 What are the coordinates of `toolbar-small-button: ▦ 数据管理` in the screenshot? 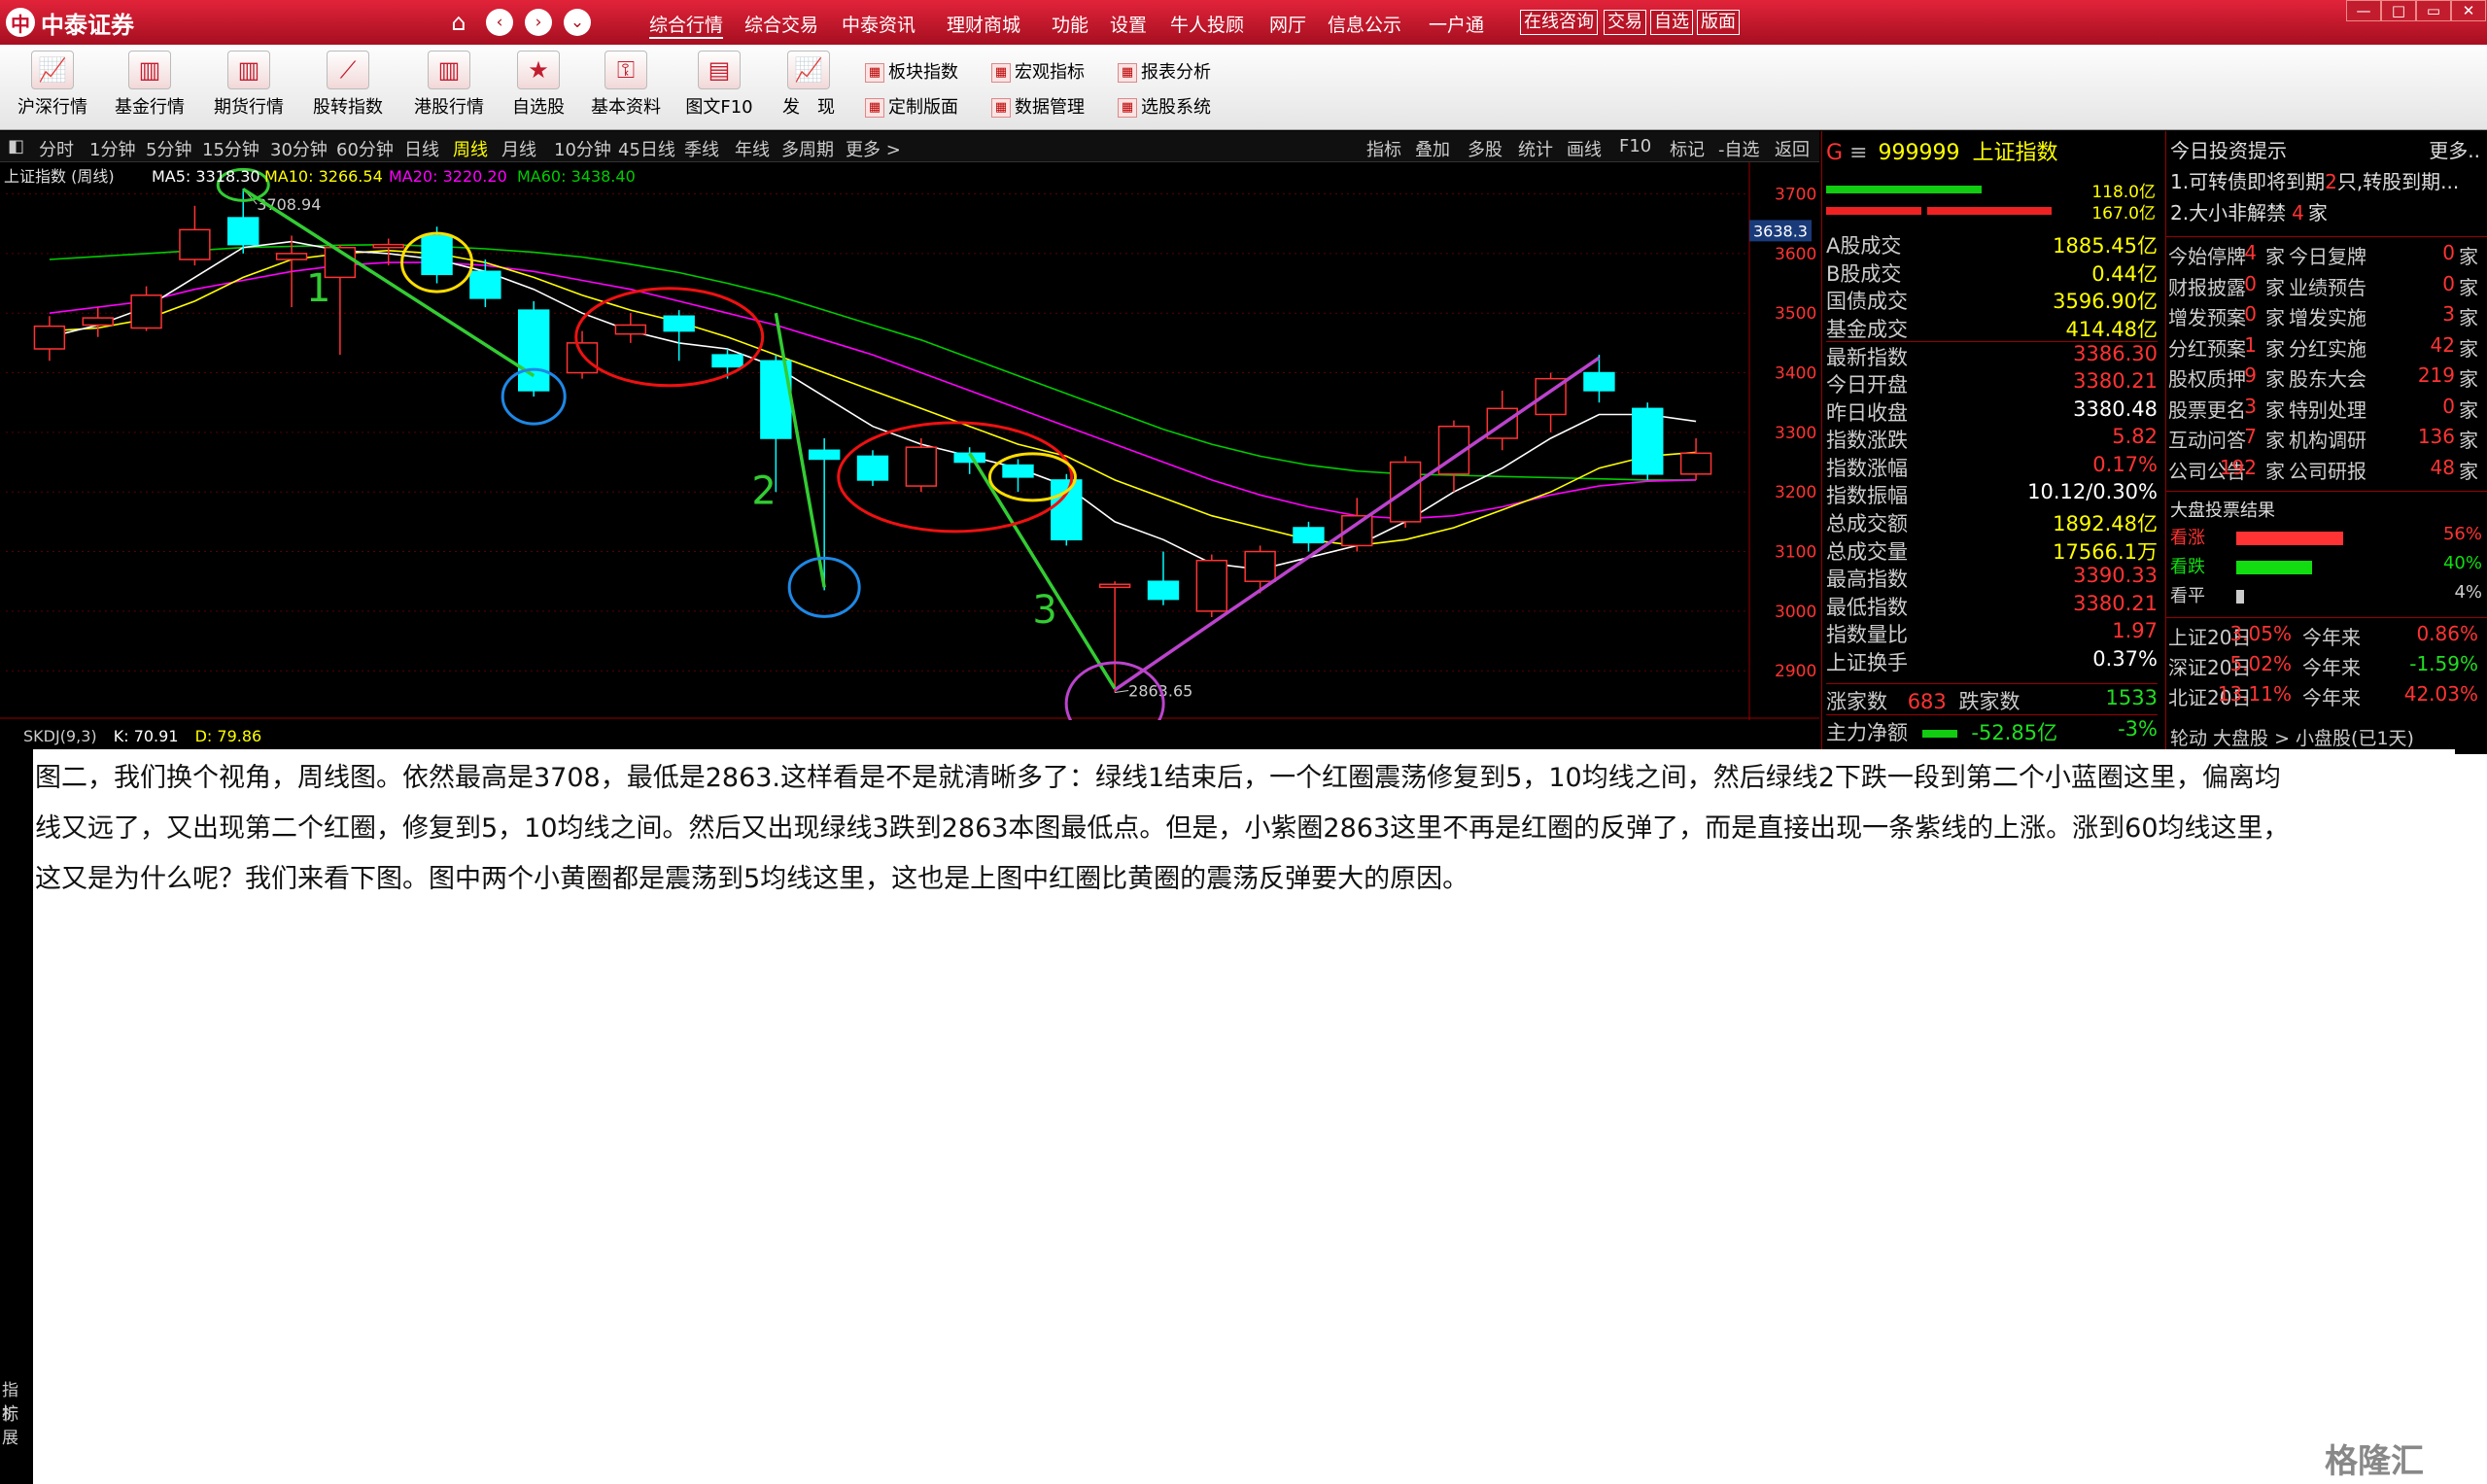 It's located at (1038, 106).